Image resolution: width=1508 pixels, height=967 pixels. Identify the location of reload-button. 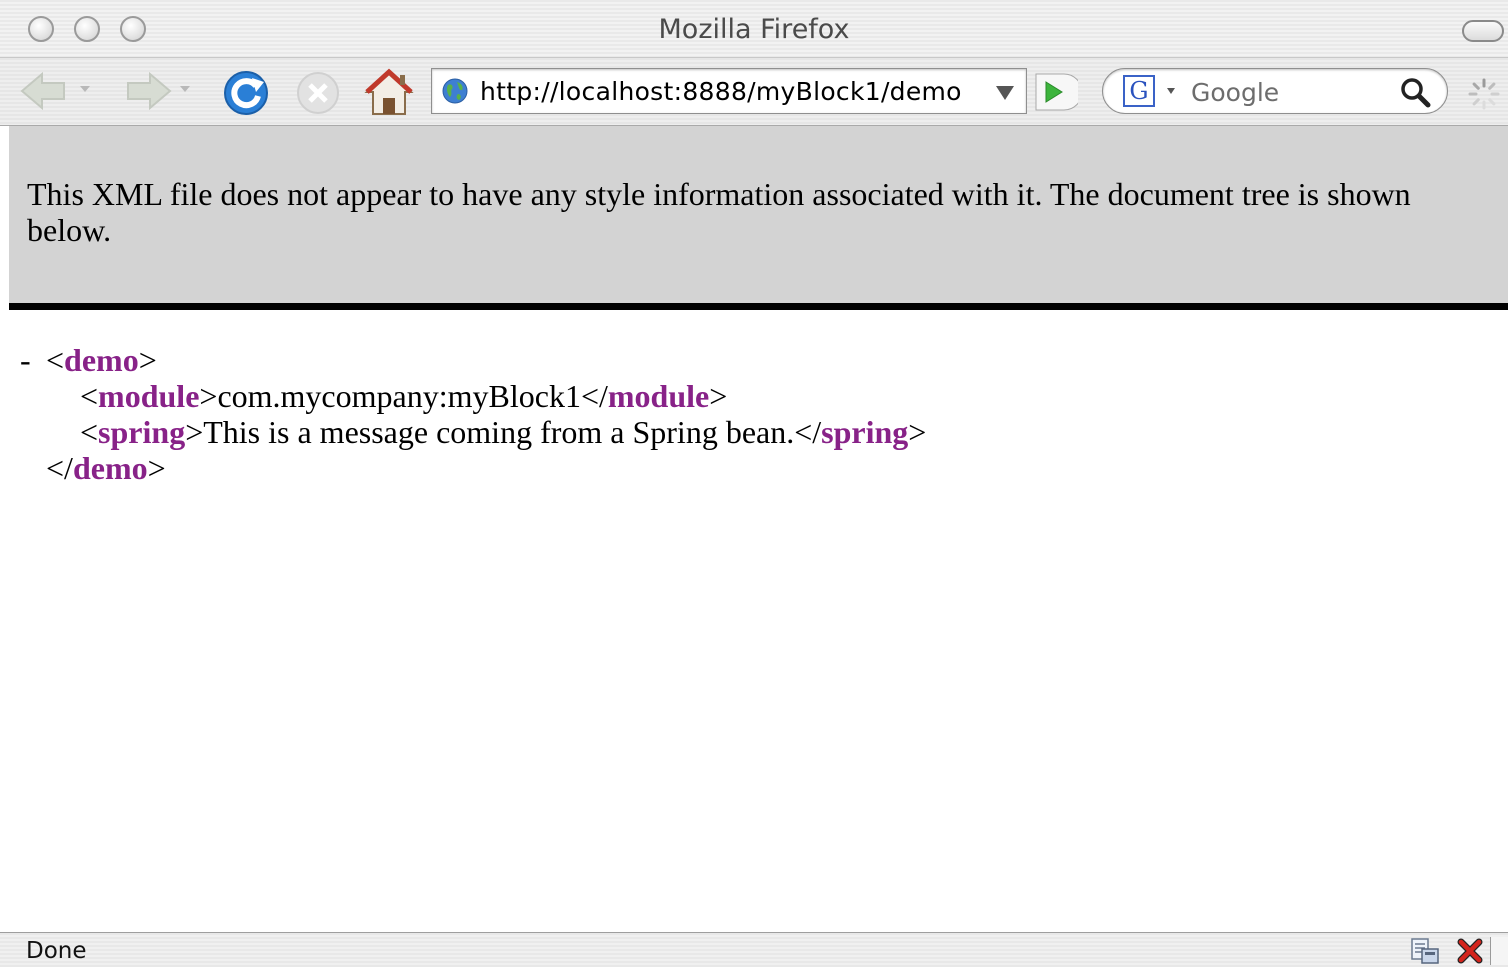
(245, 91).